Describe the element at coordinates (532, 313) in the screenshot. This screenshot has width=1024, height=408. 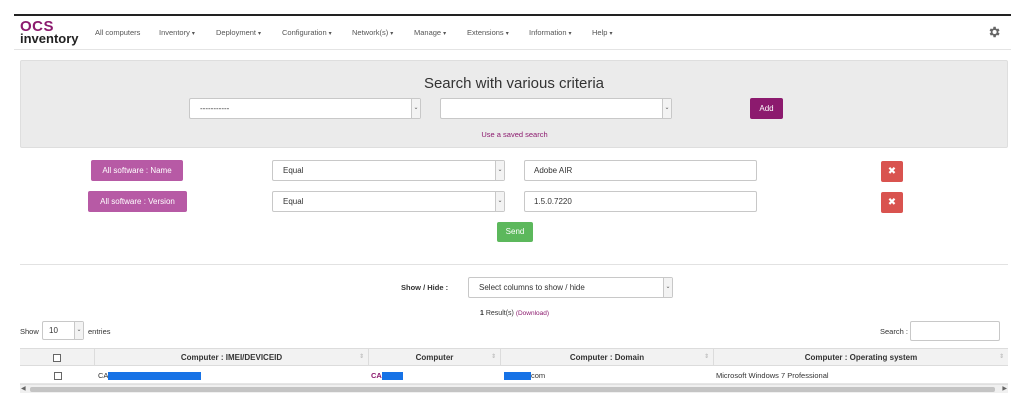
I see `download-link: (Download)` at that location.